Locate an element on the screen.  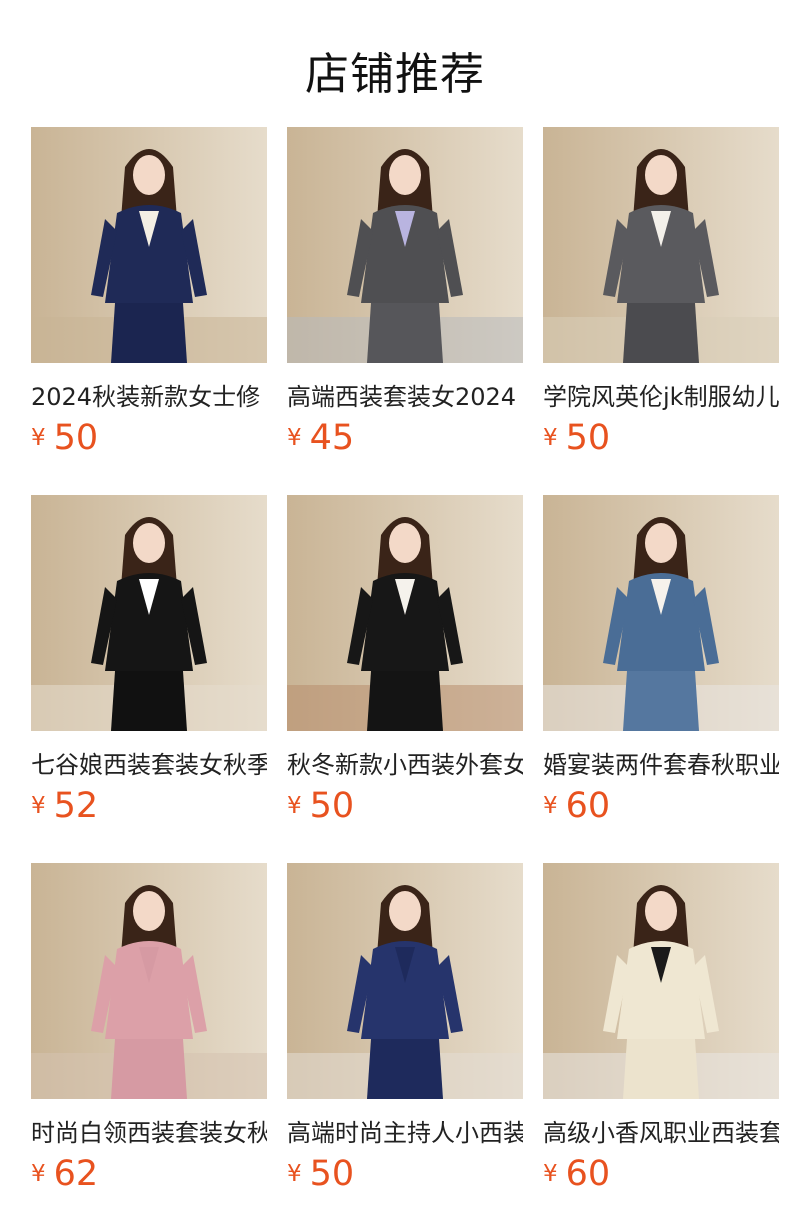
product-card: 秋冬新款小西装外套女 ¥50 is located at coordinates (405, 660).